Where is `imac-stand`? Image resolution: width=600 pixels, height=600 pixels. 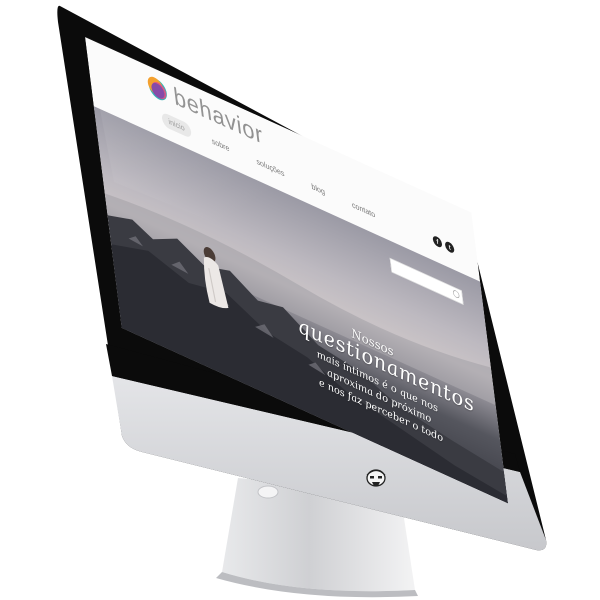
imac-stand is located at coordinates (317, 538).